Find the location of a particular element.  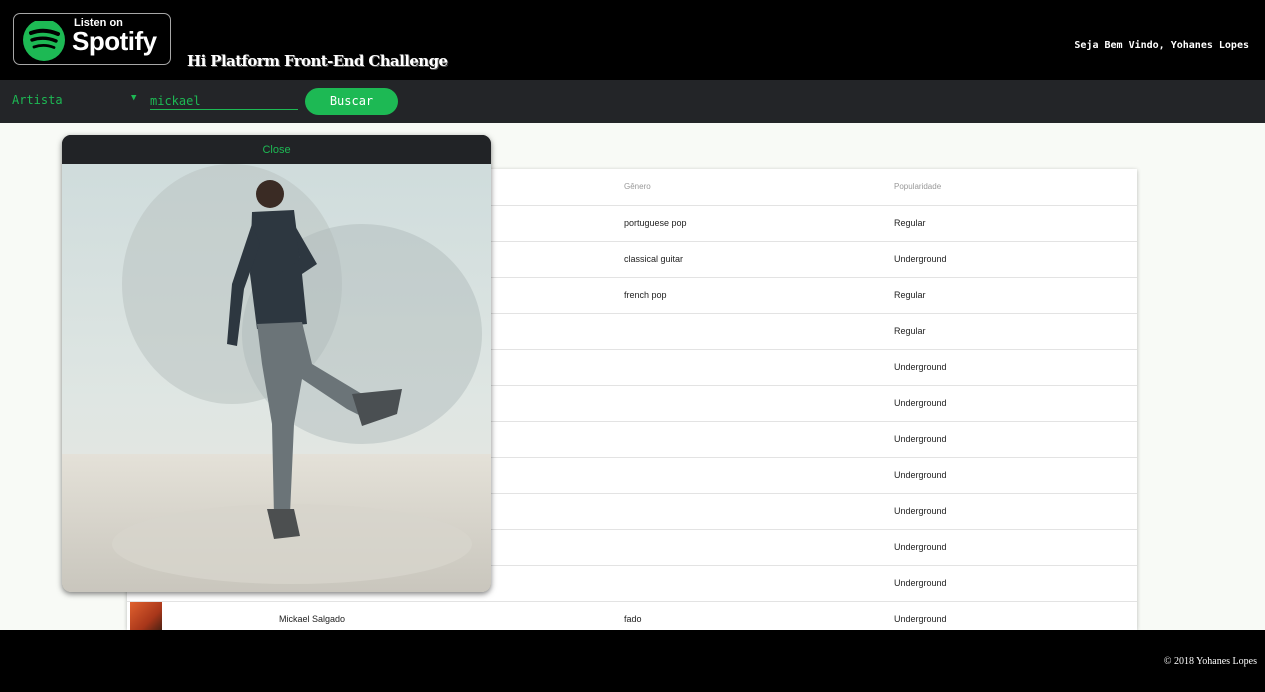

artist-genre: portuguese pop is located at coordinates (655, 223).